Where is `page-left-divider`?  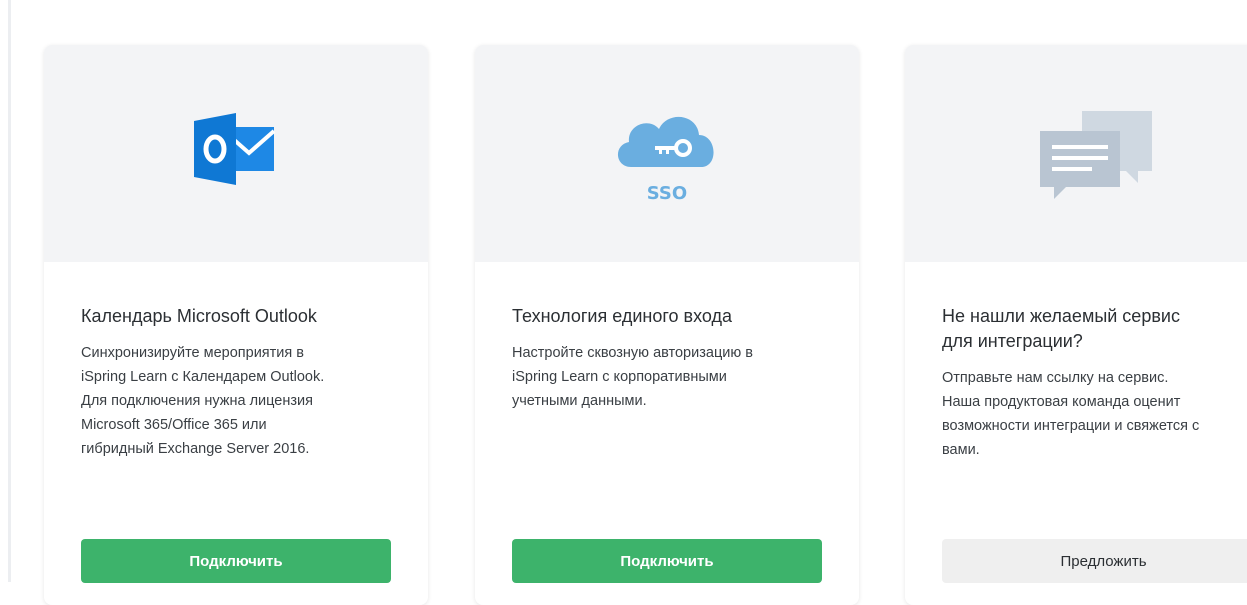 page-left-divider is located at coordinates (9, 291).